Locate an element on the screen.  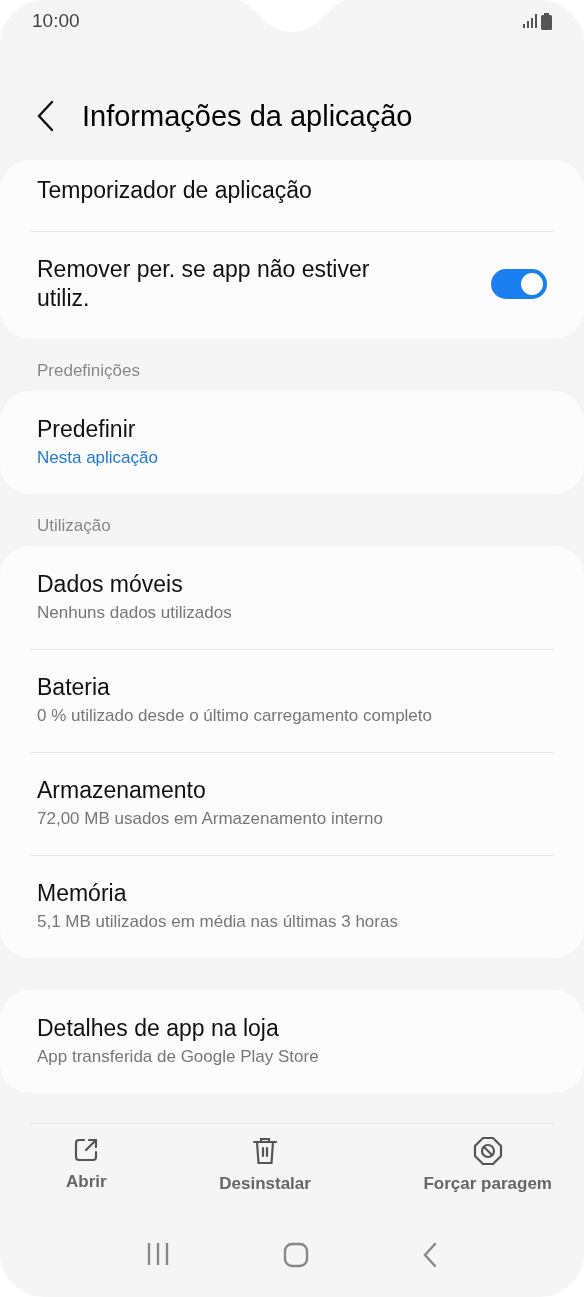
setting-title: Memória is located at coordinates (217, 893).